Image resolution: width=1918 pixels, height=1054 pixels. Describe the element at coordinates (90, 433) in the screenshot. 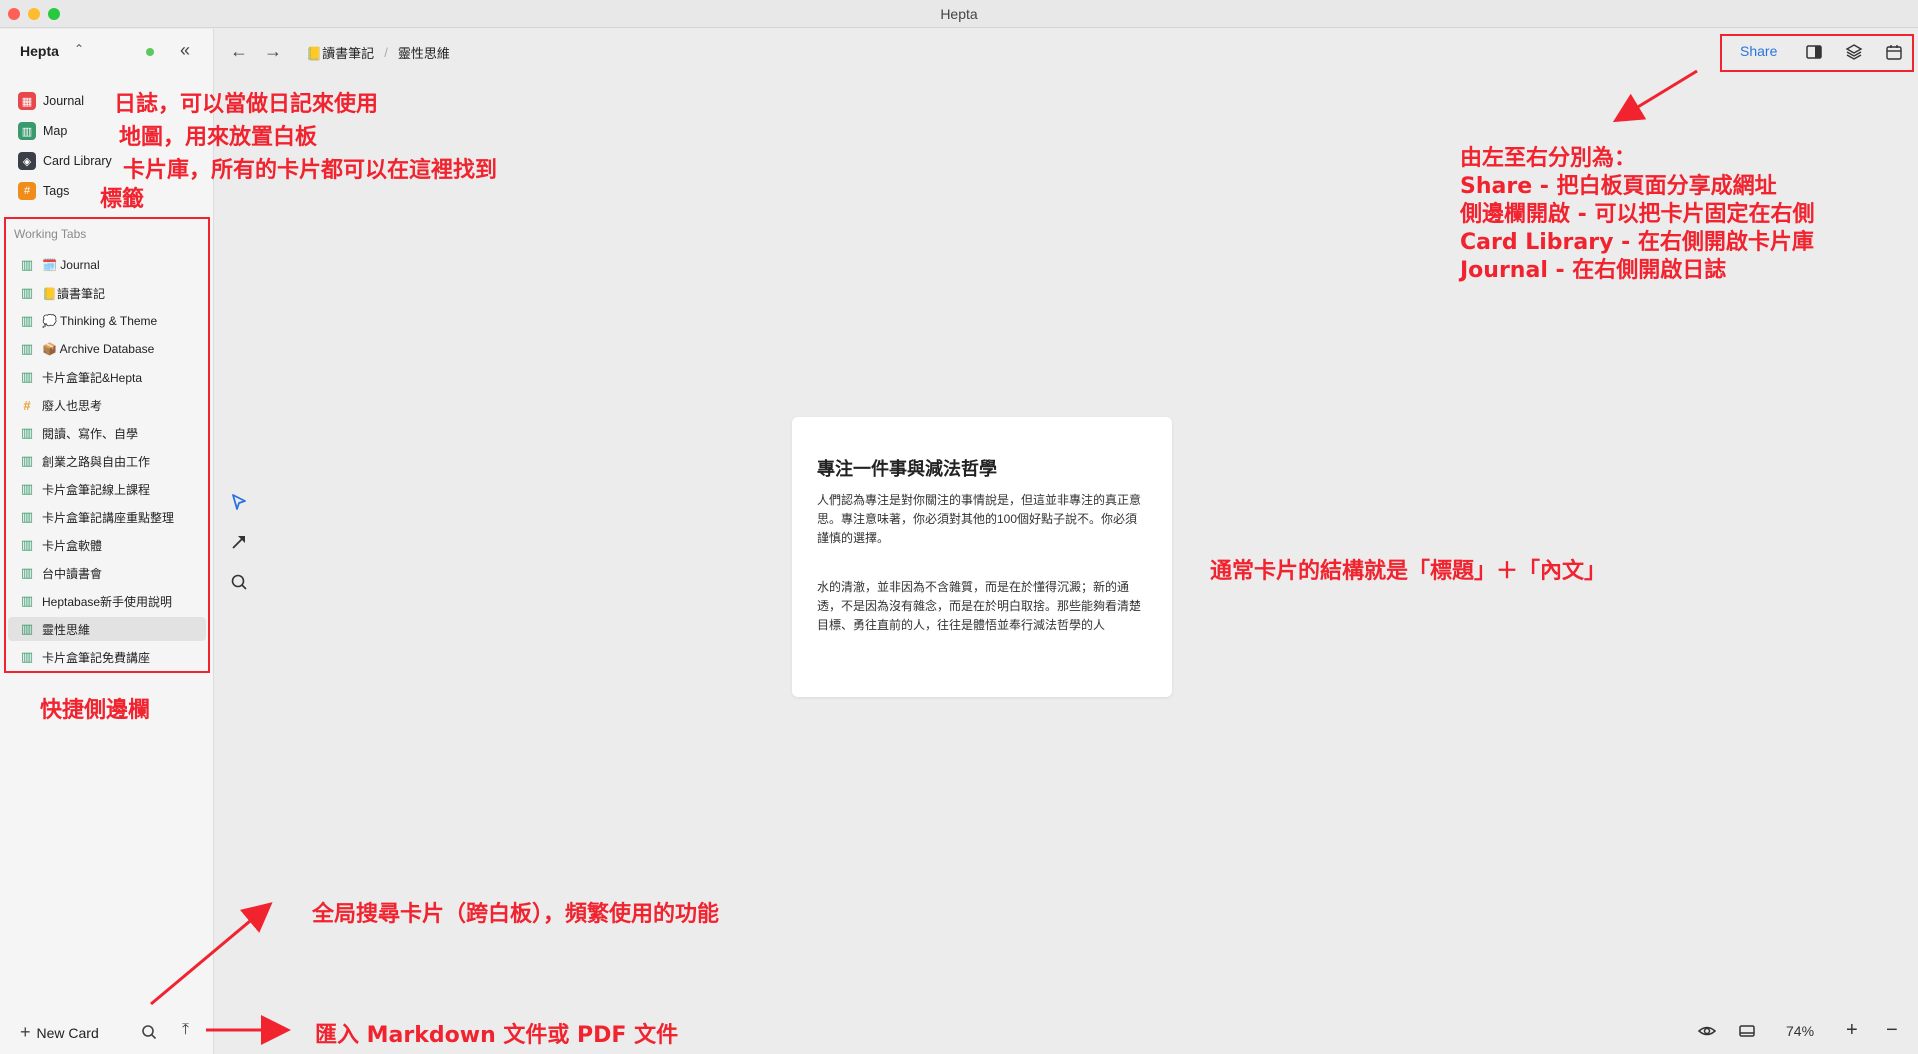

I see `working-tab-label: 閱讀、寫作、自學` at that location.